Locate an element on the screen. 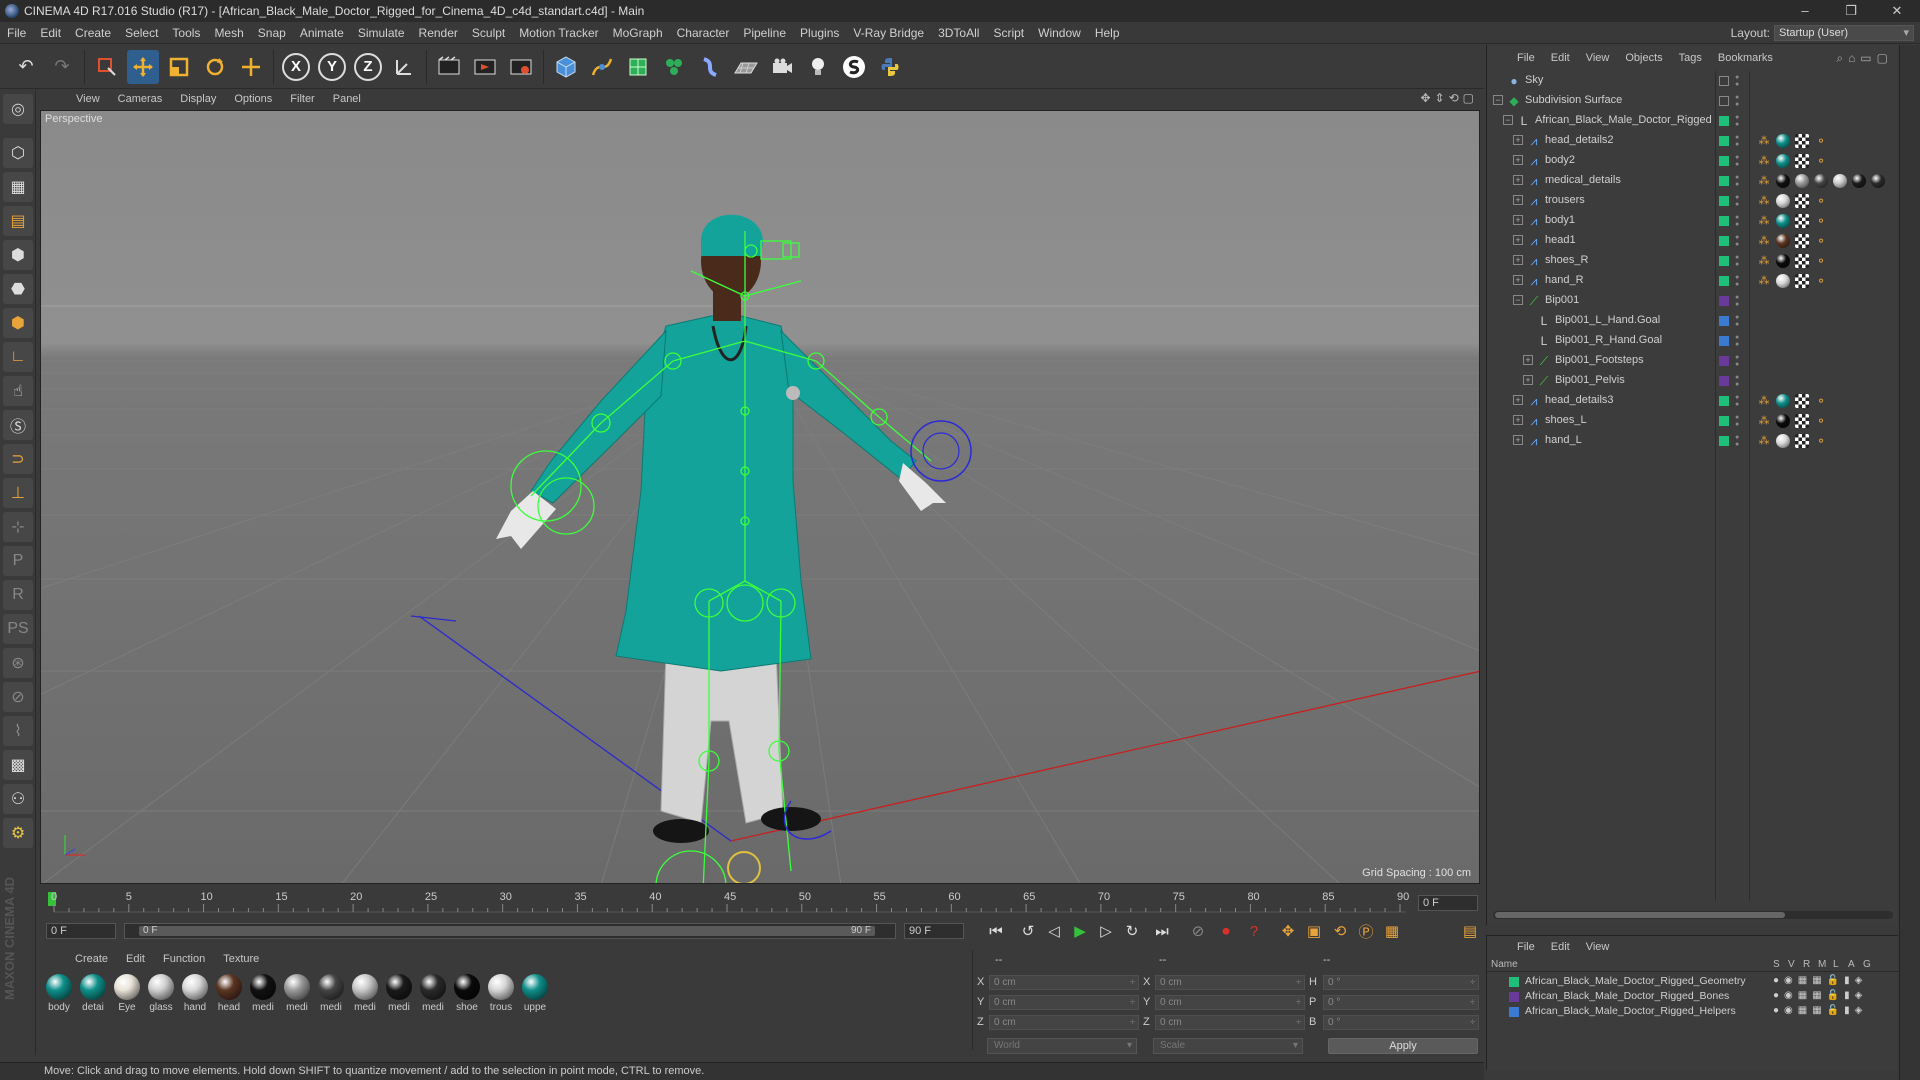 Image resolution: width=1920 pixels, height=1080 pixels. layer-header-animation: A is located at coordinates (1851, 964).